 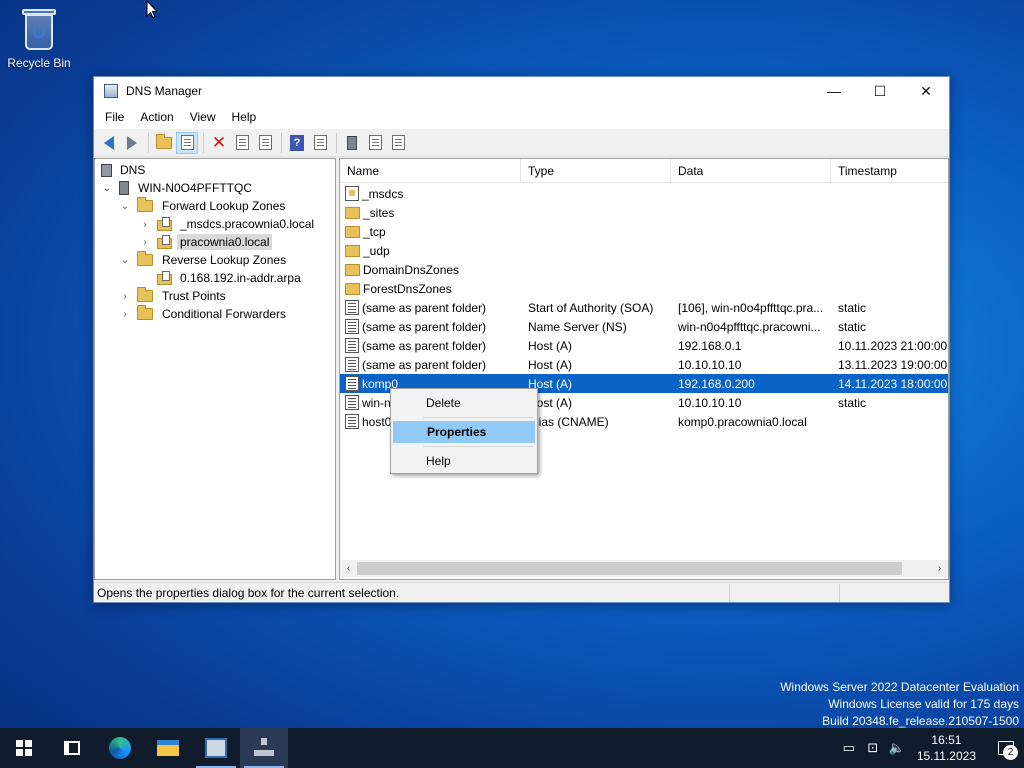 I want to click on show-action-pane-button, so click(x=320, y=143).